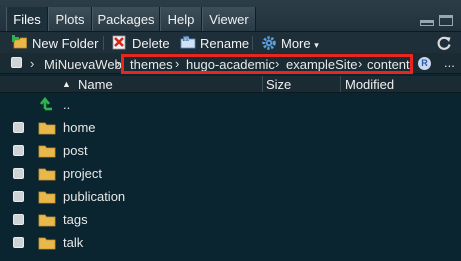 The image size is (461, 261). I want to click on new-folder-icon, so click(19, 42).